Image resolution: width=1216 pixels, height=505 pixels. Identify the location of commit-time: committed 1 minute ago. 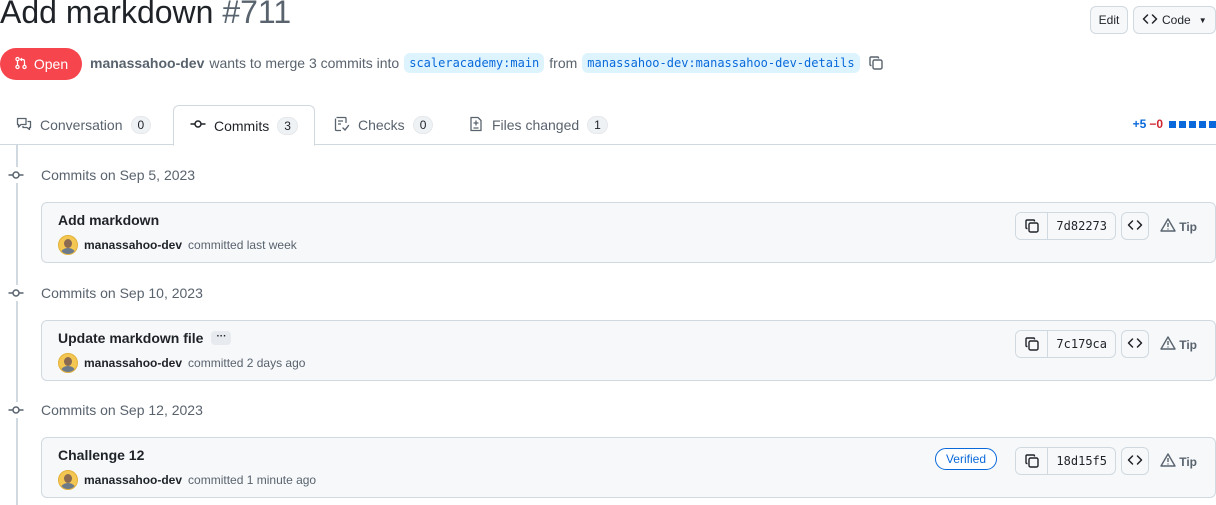
(252, 480).